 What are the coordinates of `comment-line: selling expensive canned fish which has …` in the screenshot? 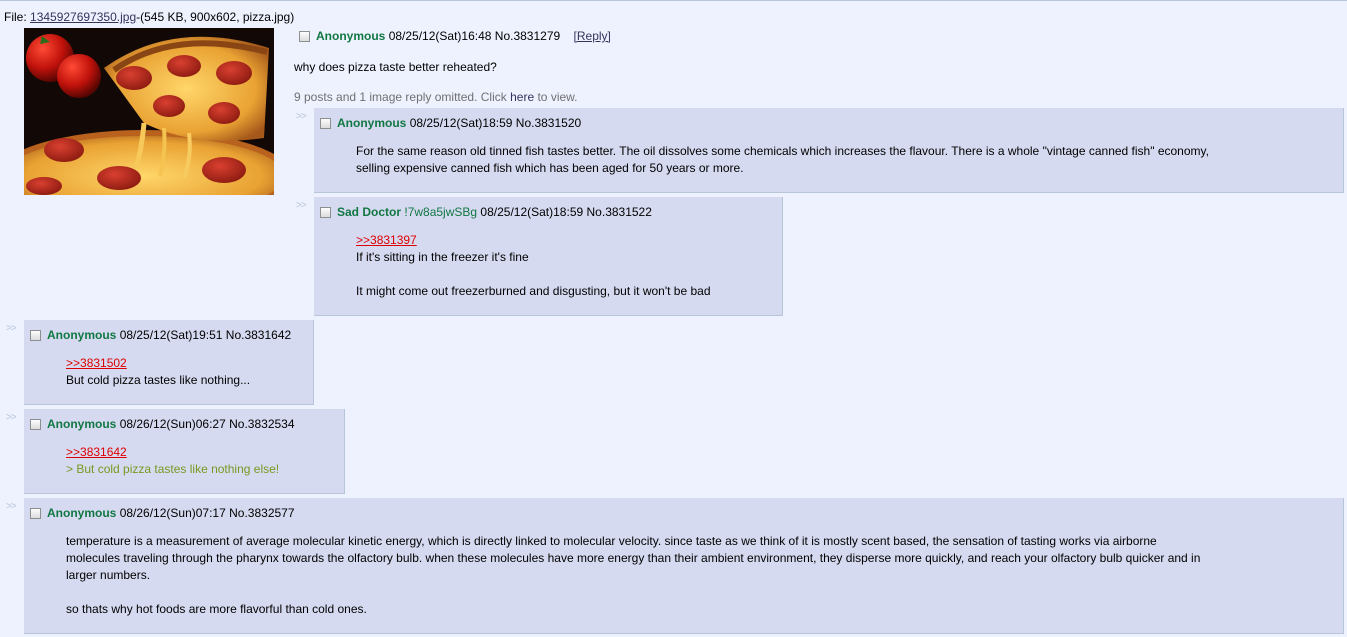 It's located at (550, 168).